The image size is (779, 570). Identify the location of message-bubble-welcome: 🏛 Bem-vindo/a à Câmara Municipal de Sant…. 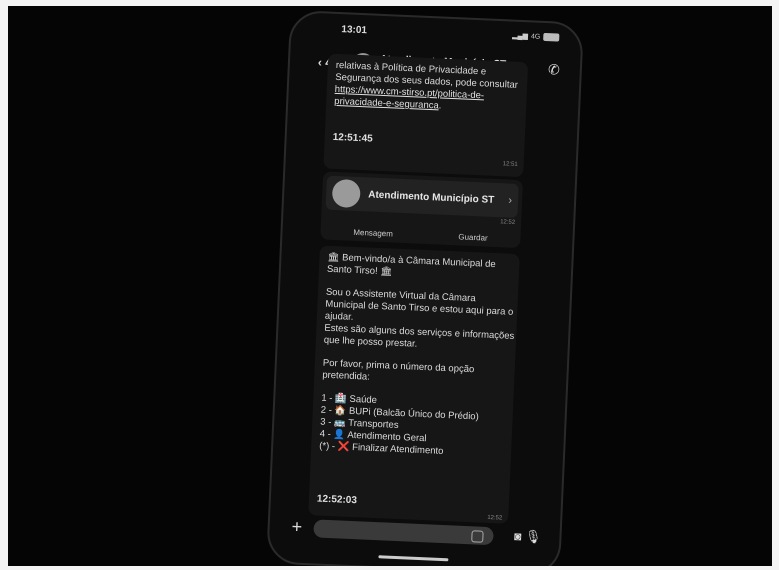
(414, 384).